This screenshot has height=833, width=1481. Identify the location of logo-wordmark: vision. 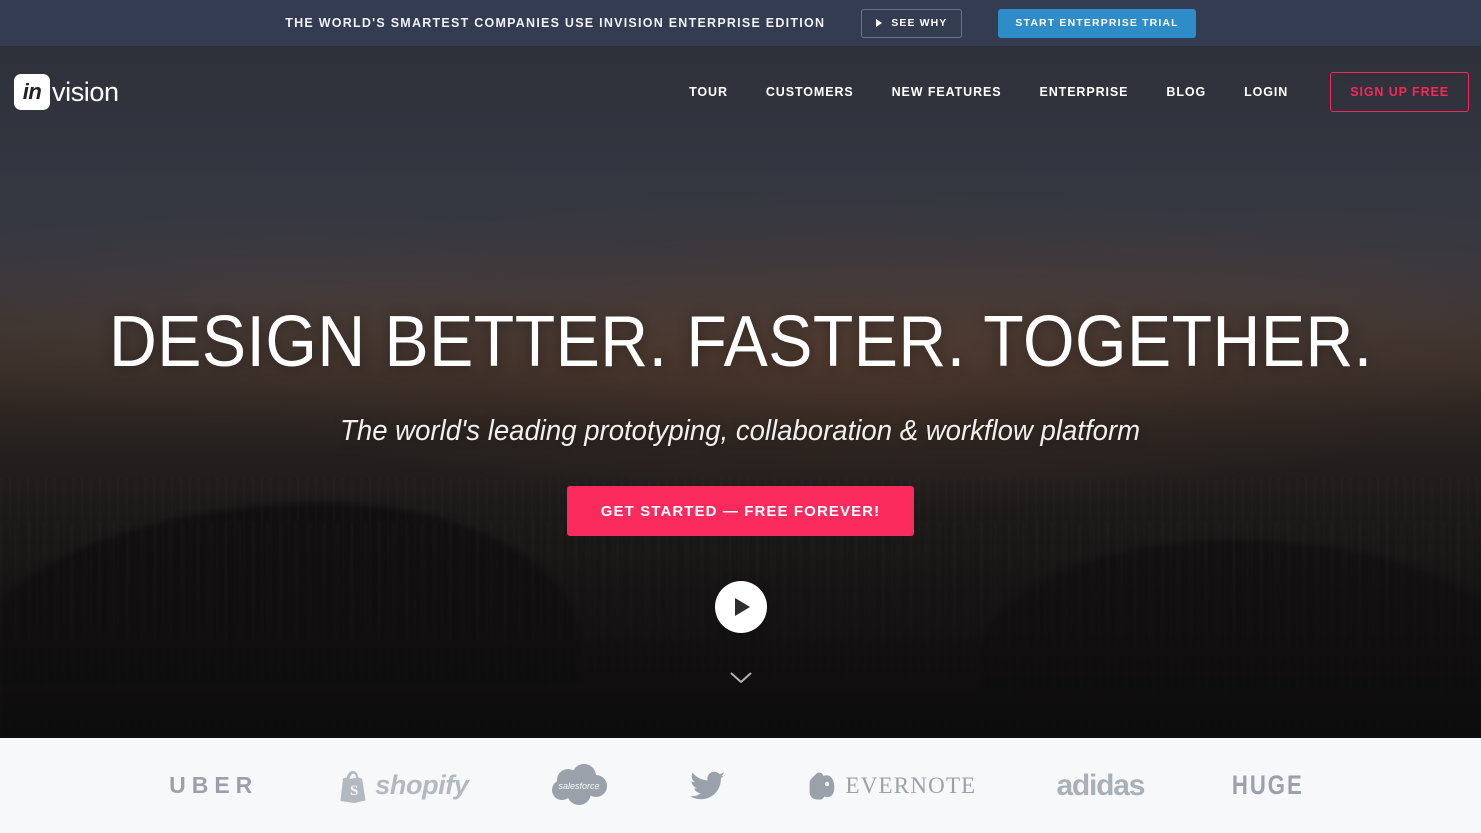
(85, 91).